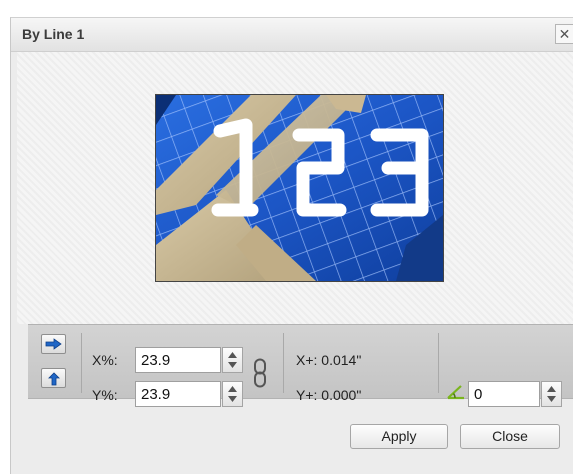 The width and height of the screenshot is (573, 474). Describe the element at coordinates (510, 436) in the screenshot. I see `close-button: Close` at that location.